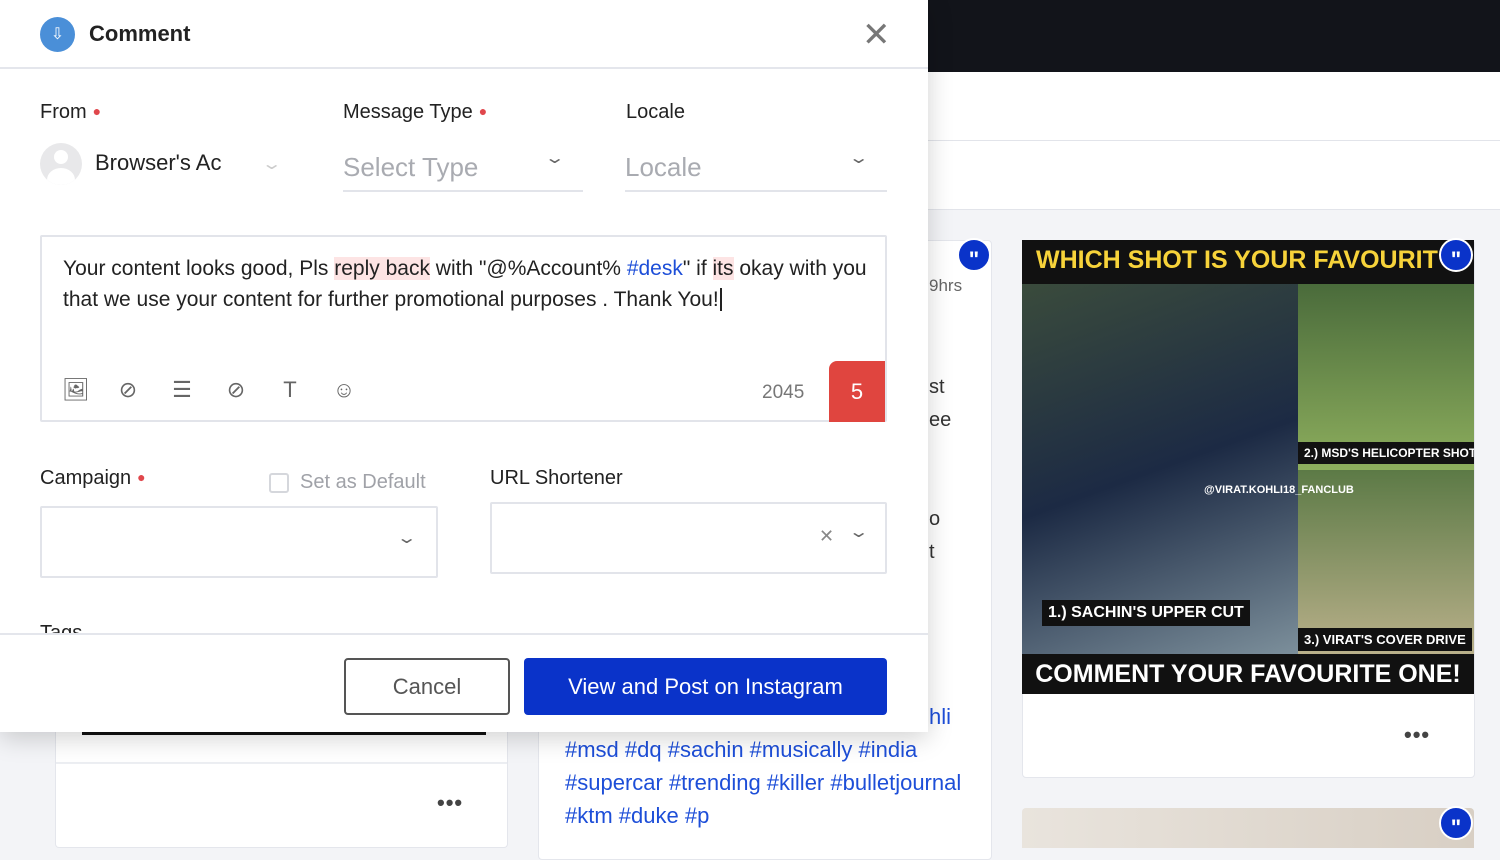  I want to click on issue-badge: 5, so click(857, 391).